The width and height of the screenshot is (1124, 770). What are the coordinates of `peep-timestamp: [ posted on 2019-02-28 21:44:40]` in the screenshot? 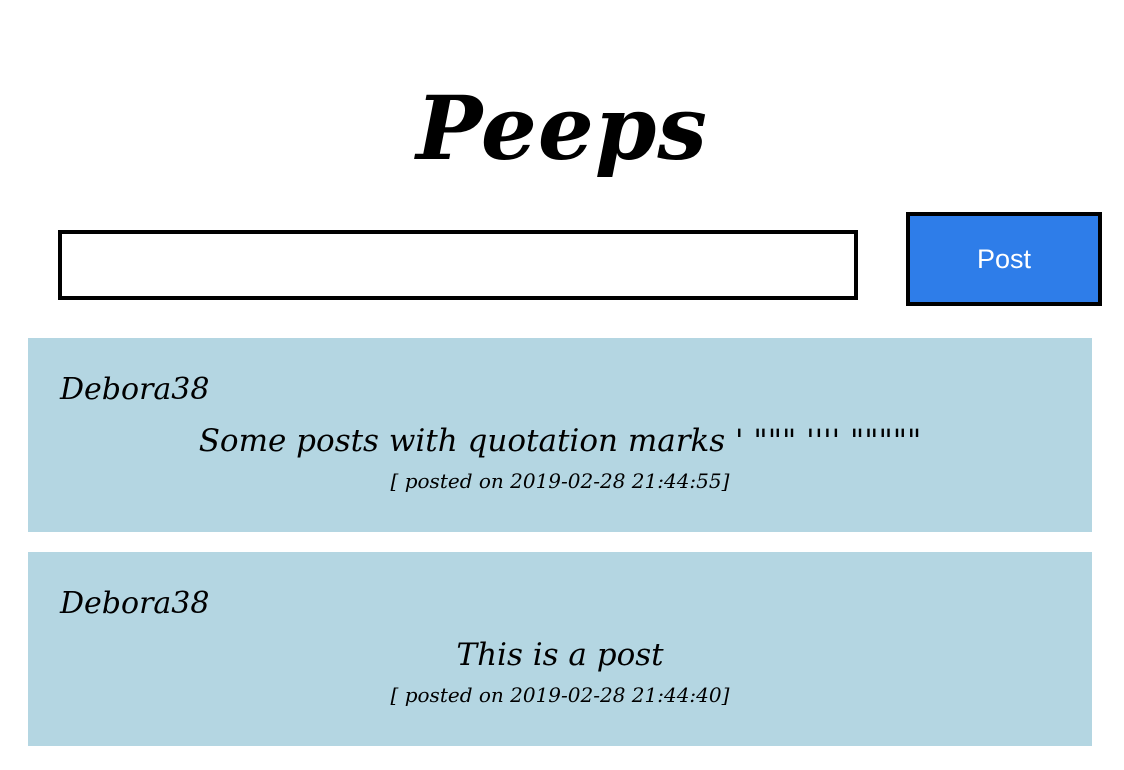 It's located at (560, 695).